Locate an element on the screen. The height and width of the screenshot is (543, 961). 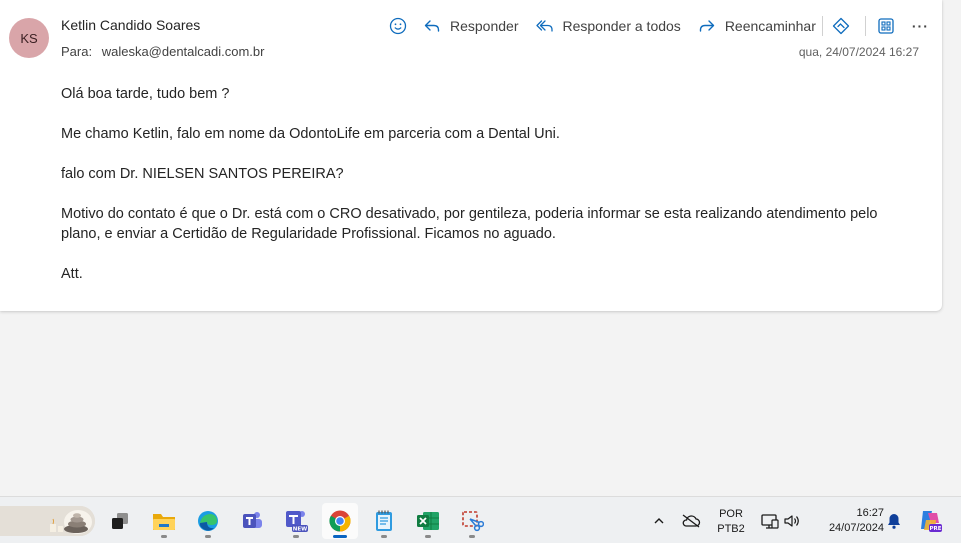
email-date: qua, 24/07/2024 16:27 is located at coordinates (858, 52).